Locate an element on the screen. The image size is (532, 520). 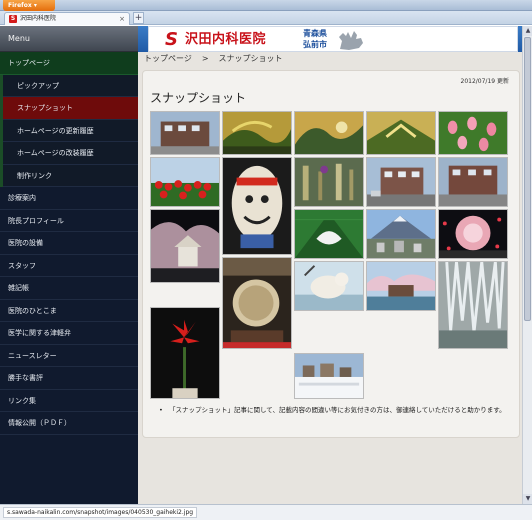
sidebar-item-notebook: 雑記帳 is located at coordinates (69, 288).